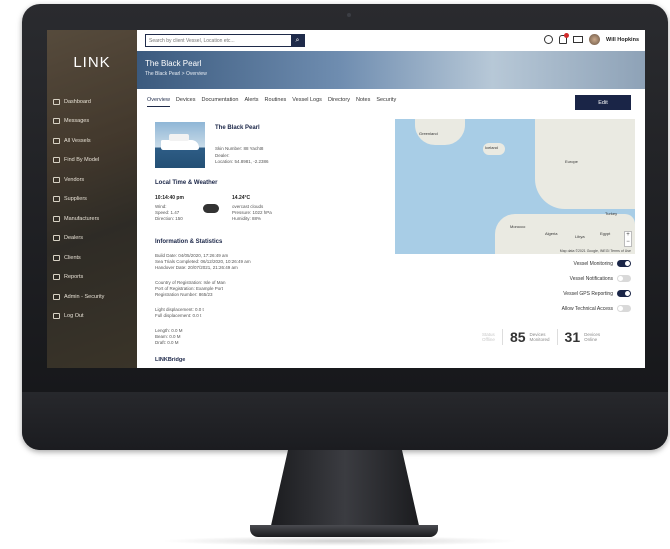 The width and height of the screenshot is (670, 549). I want to click on monitored-label-2: Monitored, so click(539, 339).